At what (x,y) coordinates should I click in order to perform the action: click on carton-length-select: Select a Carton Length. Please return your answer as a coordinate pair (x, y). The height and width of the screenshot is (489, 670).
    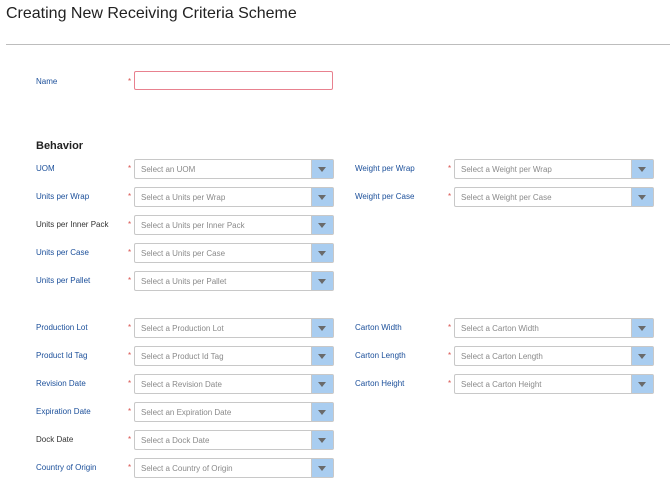
    Looking at the image, I should click on (554, 356).